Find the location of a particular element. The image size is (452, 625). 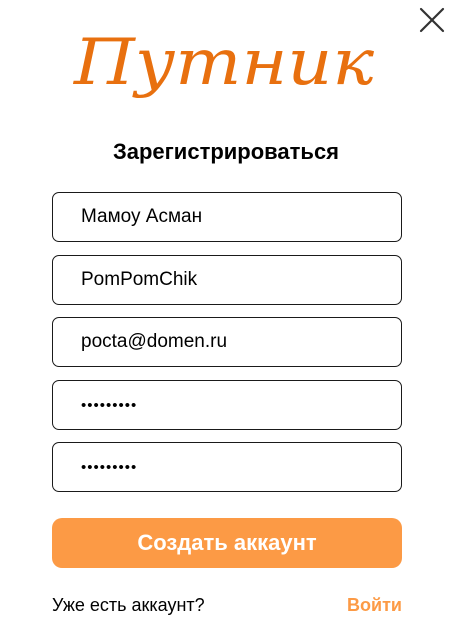

close-button is located at coordinates (432, 20).